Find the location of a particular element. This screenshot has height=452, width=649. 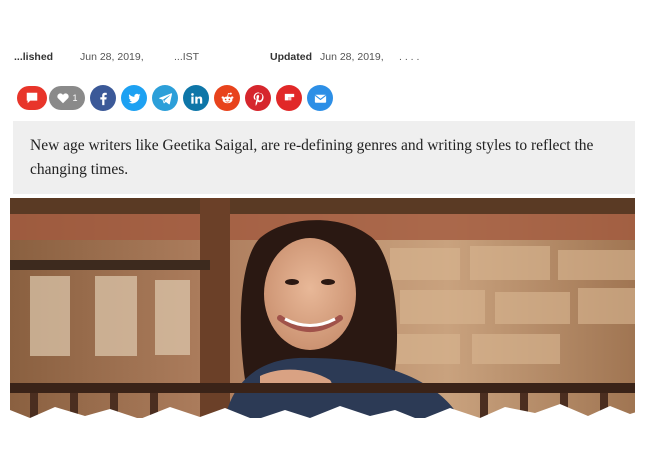

share-bar: 1 is located at coordinates (182, 98).